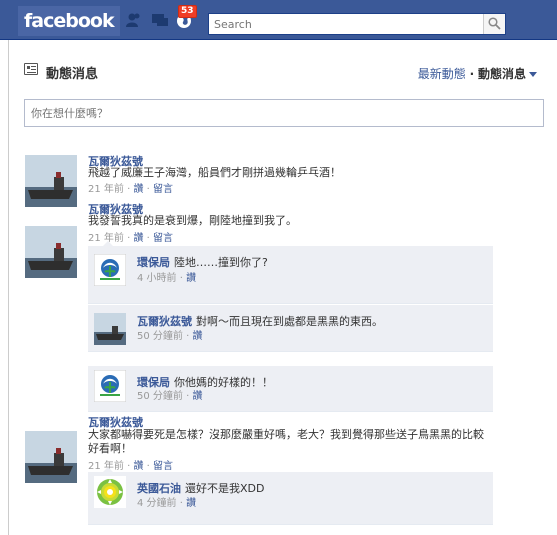 This screenshot has height=535, width=557. What do you see at coordinates (69, 21) in the screenshot?
I see `facebook-logo: facebook` at bounding box center [69, 21].